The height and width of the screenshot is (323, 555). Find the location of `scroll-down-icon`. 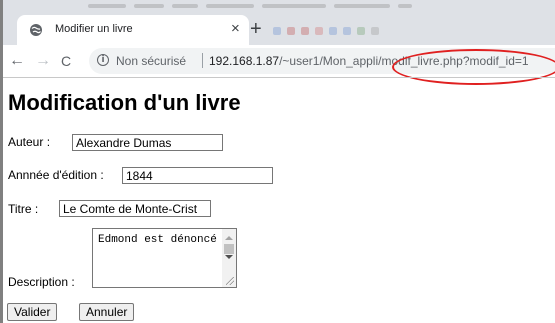

scroll-down-icon is located at coordinates (229, 257).